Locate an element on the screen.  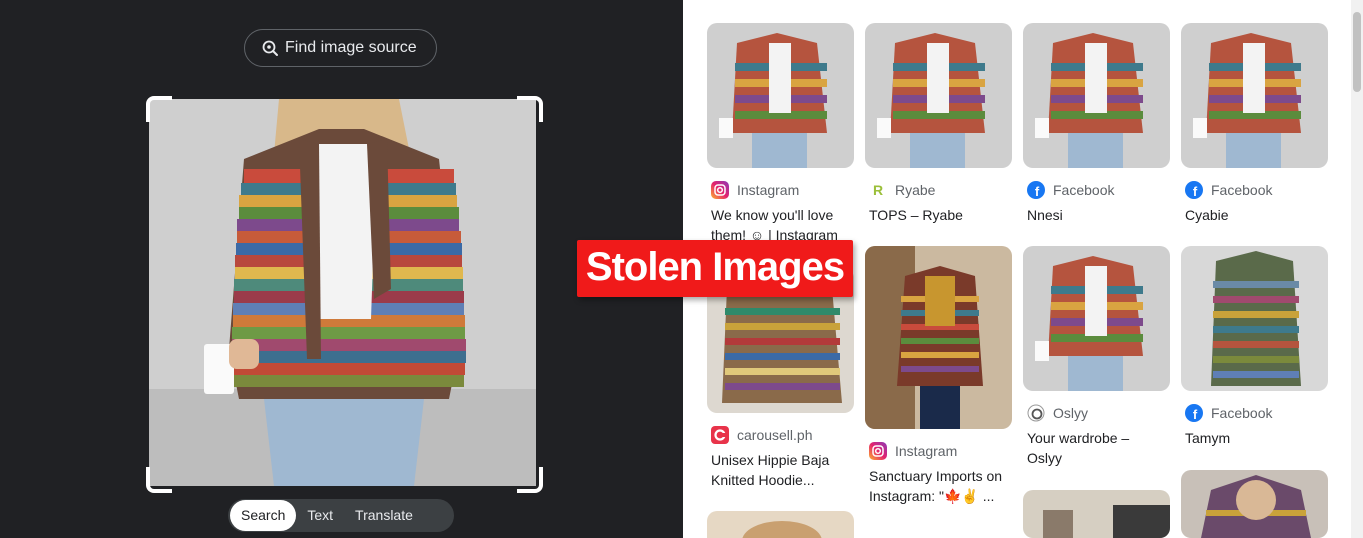
crop-handle-top-left is located at coordinates (159, 109).